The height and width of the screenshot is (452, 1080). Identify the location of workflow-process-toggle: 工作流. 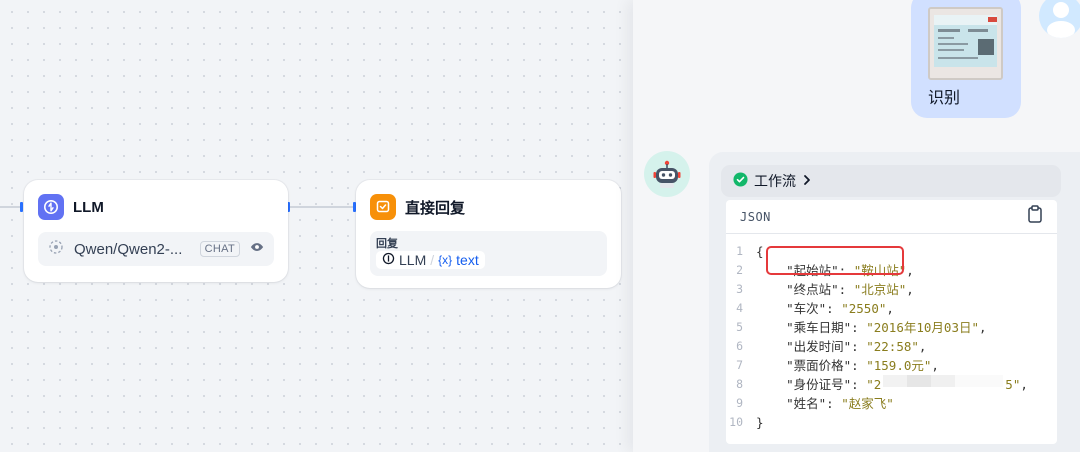
(891, 181).